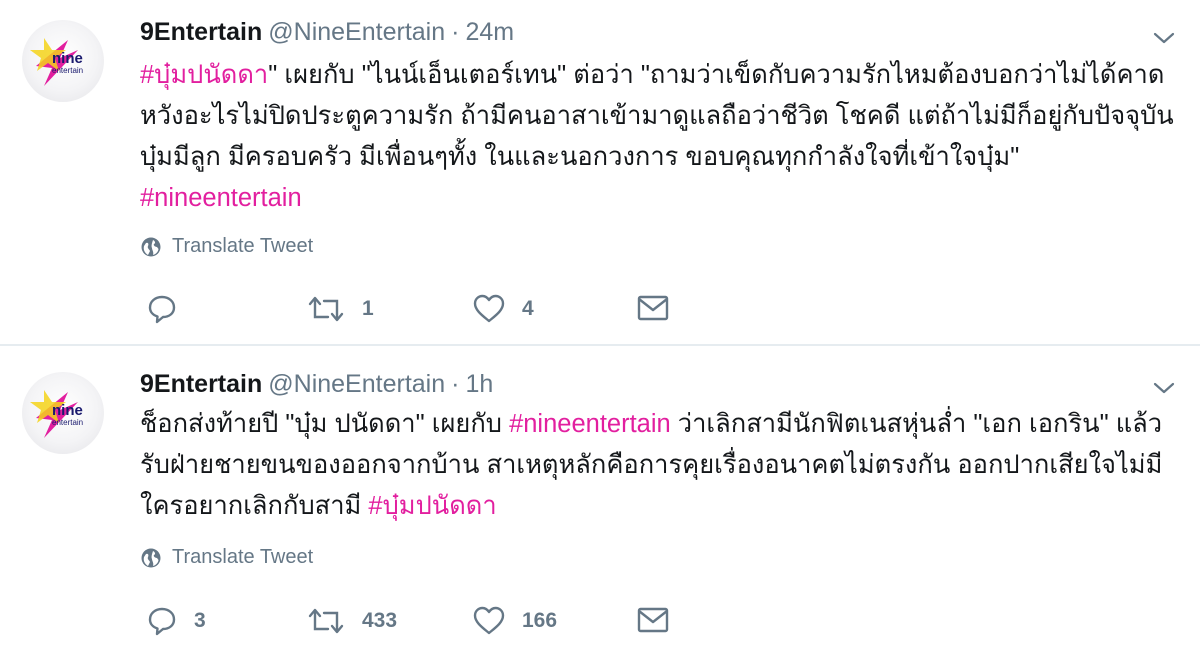  What do you see at coordinates (325, 424) in the screenshot?
I see `tweet-text-segment: ช็อกส่งท้ายปี "บุ๋ม ปนัดดา" เผยกับ` at bounding box center [325, 424].